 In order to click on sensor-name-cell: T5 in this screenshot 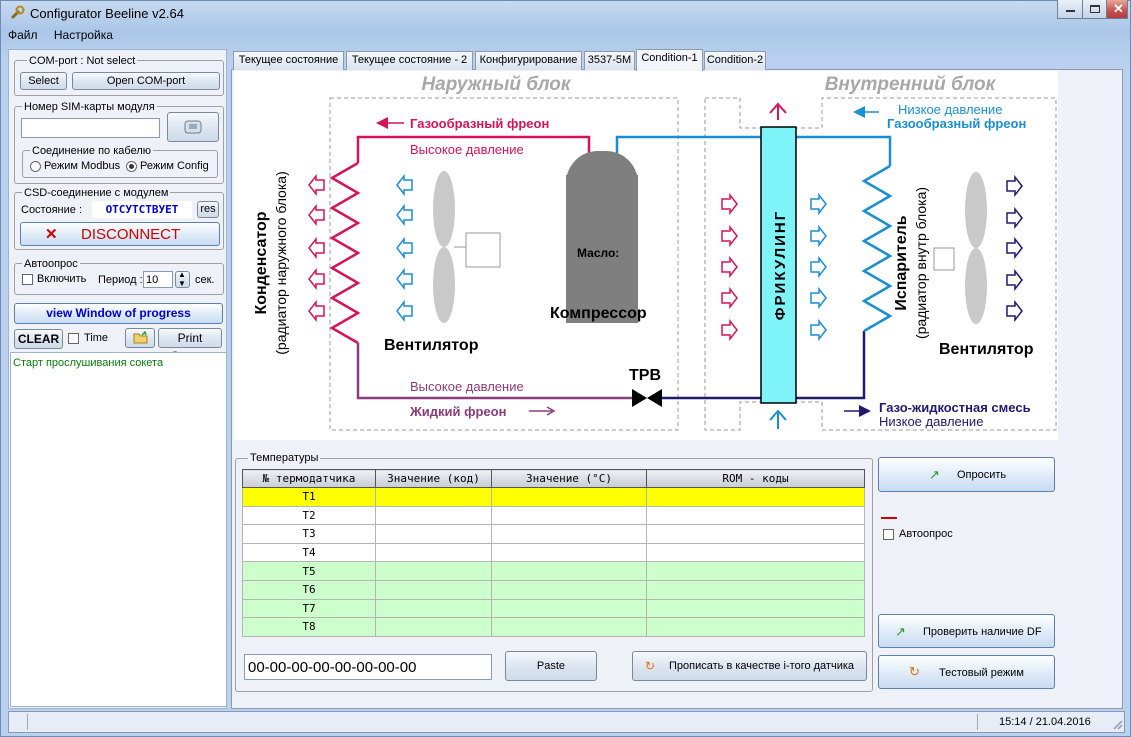, I will do `click(309, 571)`.